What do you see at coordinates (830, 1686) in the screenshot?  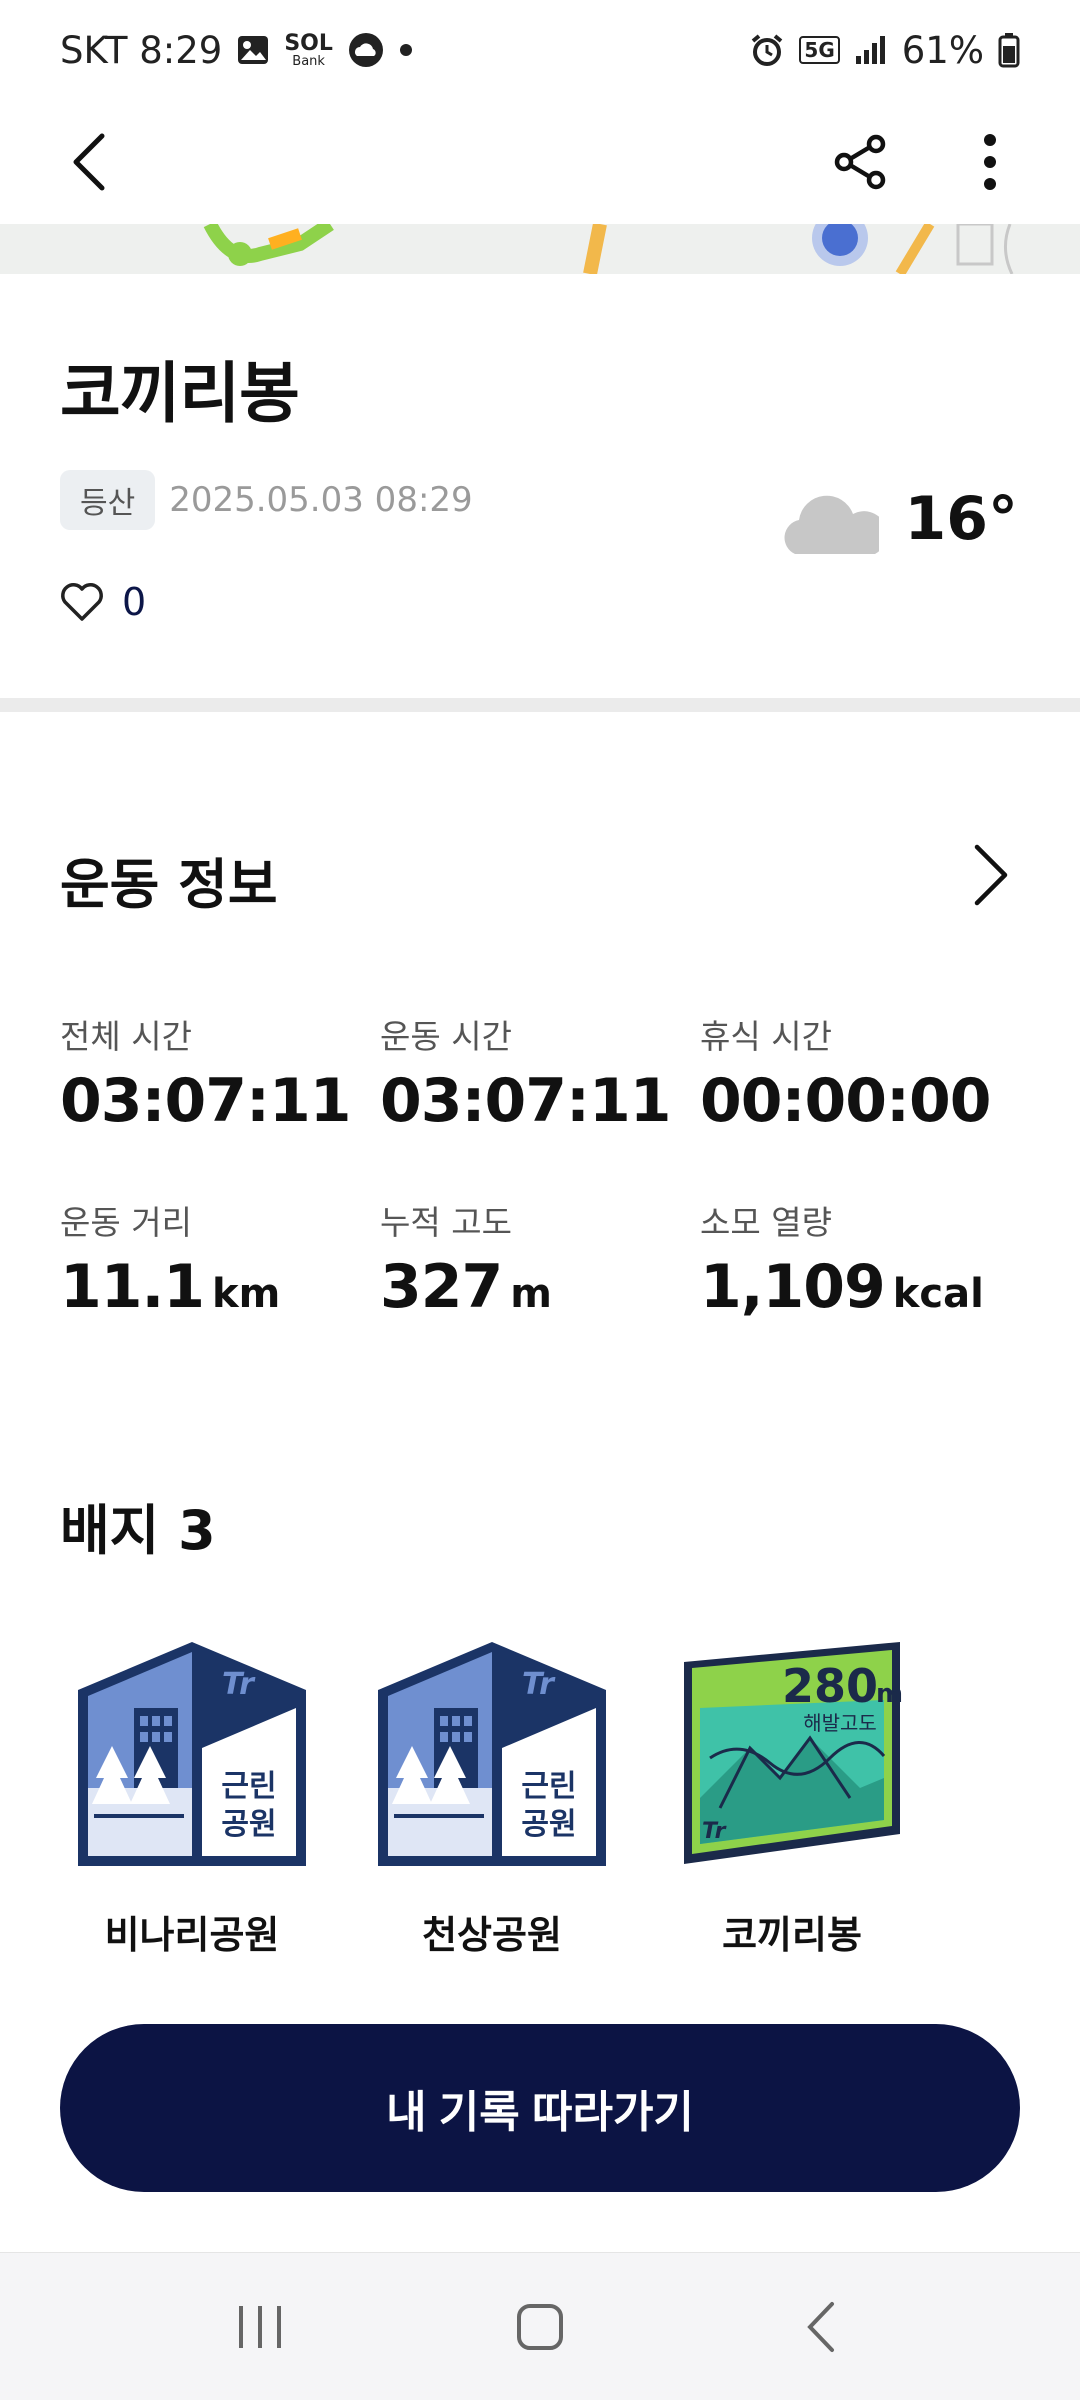 I see `svg-text: 280` at bounding box center [830, 1686].